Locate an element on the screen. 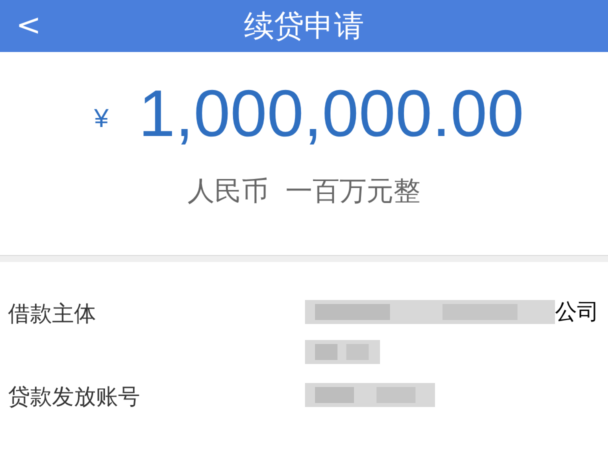 This screenshot has height=460, width=608. amount-in-words: 人民币 一百万元整 is located at coordinates (304, 192).